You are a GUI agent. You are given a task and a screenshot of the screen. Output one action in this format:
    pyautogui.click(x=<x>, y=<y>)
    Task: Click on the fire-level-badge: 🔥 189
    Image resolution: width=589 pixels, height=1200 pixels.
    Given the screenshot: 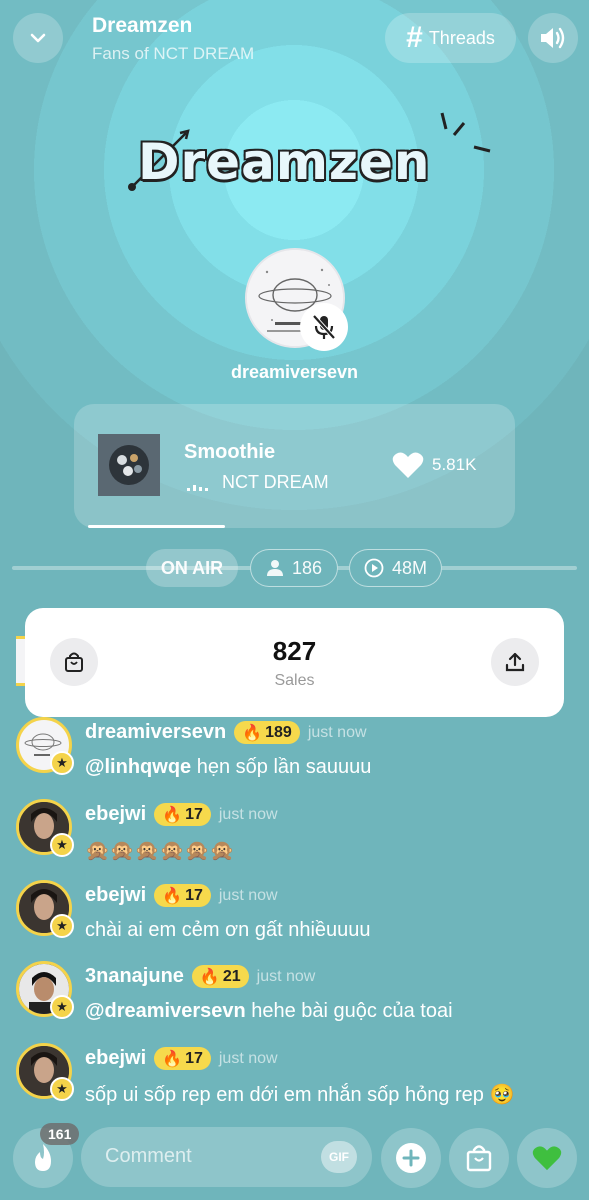 What is the action you would take?
    pyautogui.click(x=267, y=732)
    